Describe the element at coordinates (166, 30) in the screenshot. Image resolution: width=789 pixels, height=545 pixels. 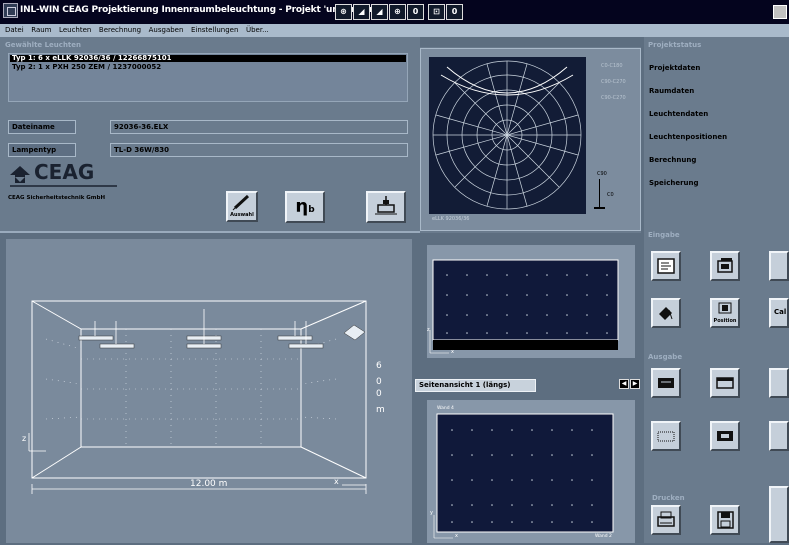
I see `menu-ausgaben: Ausgaben` at that location.